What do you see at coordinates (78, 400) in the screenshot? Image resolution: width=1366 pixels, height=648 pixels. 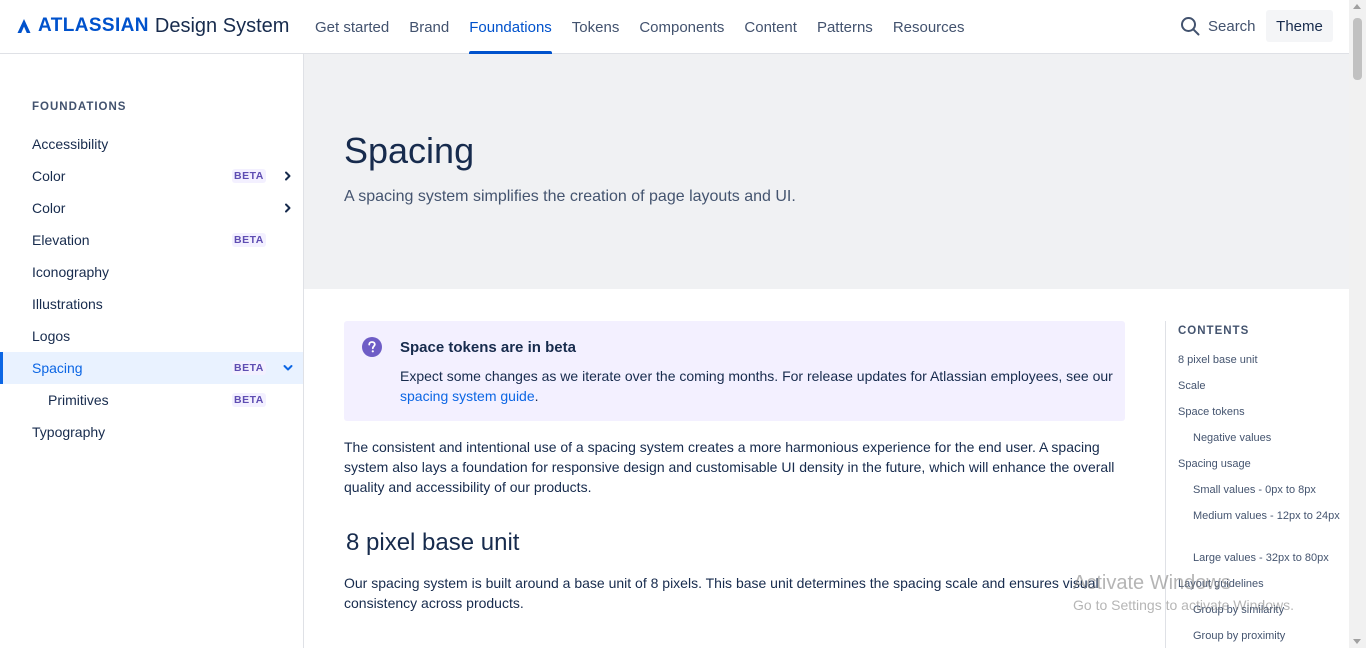 I see `sidebar-item-label: Primitives` at bounding box center [78, 400].